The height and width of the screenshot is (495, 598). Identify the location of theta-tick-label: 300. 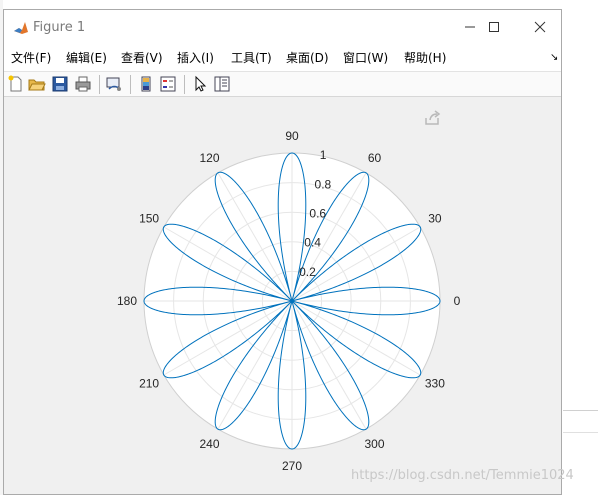
(374, 444).